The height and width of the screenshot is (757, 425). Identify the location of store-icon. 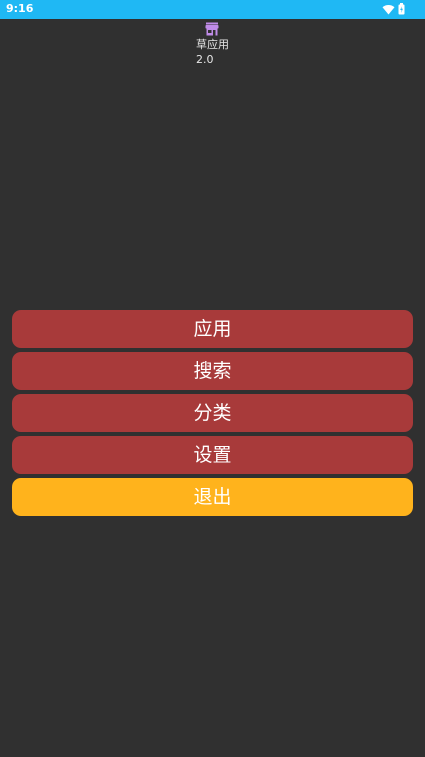
(212, 28).